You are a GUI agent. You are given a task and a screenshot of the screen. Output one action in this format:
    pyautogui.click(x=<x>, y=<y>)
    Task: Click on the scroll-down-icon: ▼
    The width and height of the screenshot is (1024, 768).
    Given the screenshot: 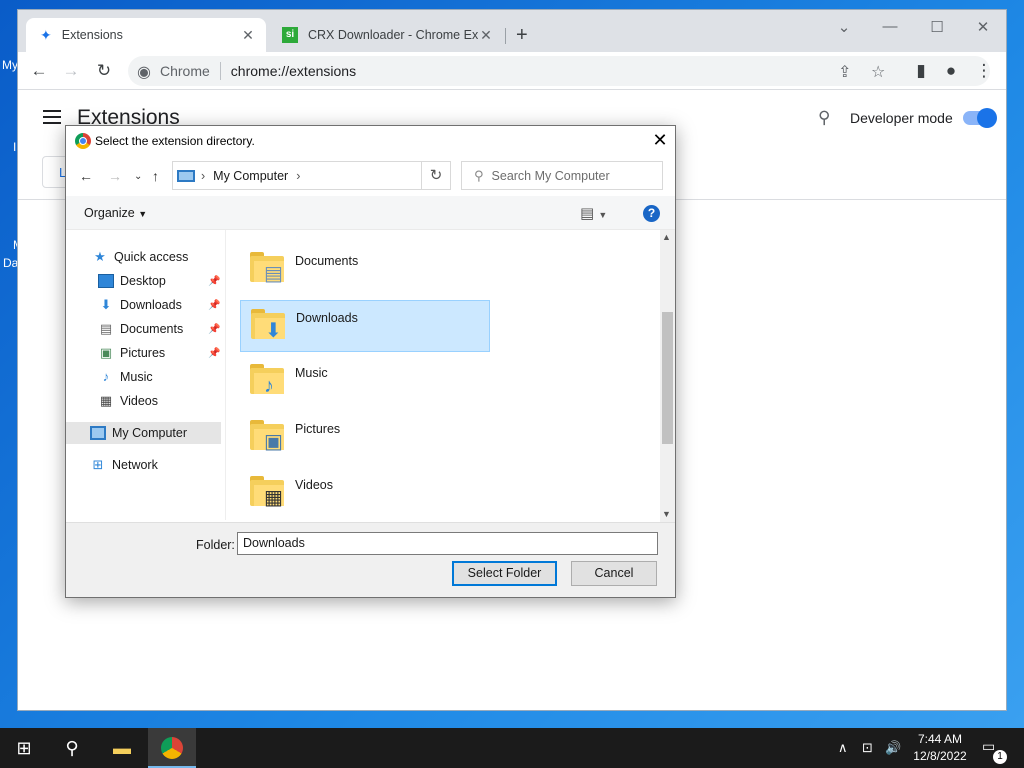 What is the action you would take?
    pyautogui.click(x=666, y=514)
    